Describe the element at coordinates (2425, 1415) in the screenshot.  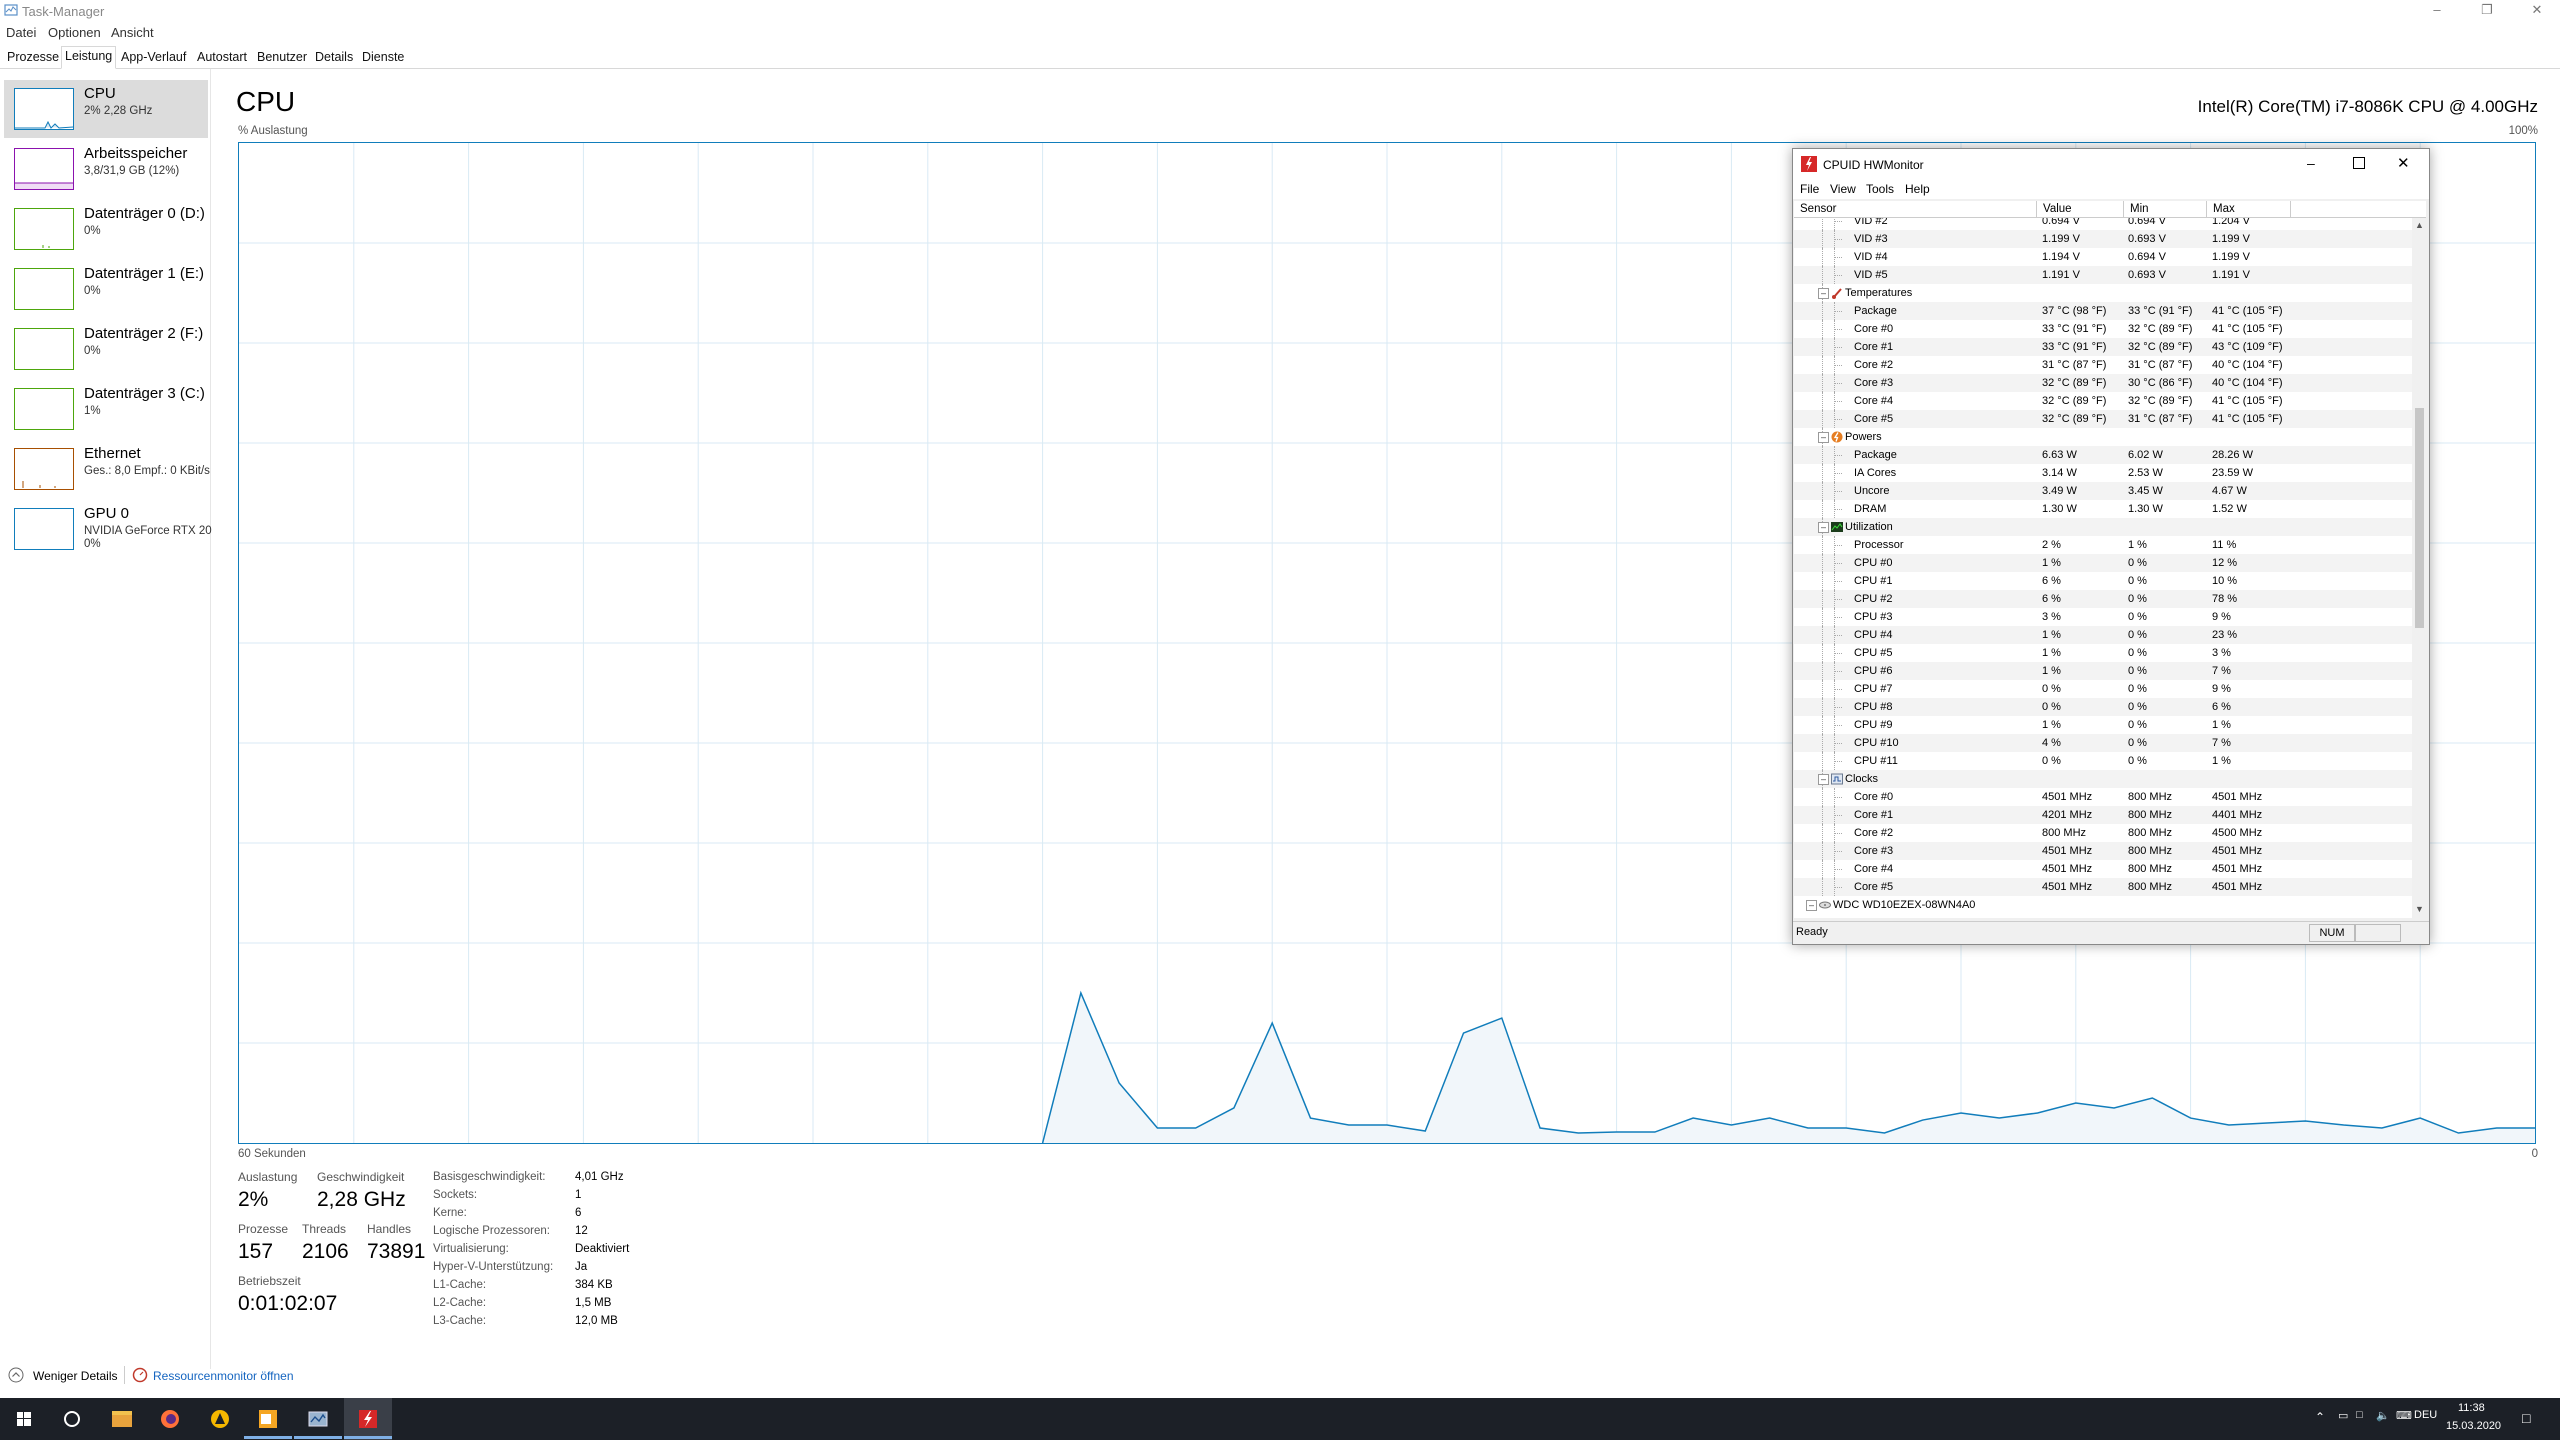
I see `language-indicator: DEU` at that location.